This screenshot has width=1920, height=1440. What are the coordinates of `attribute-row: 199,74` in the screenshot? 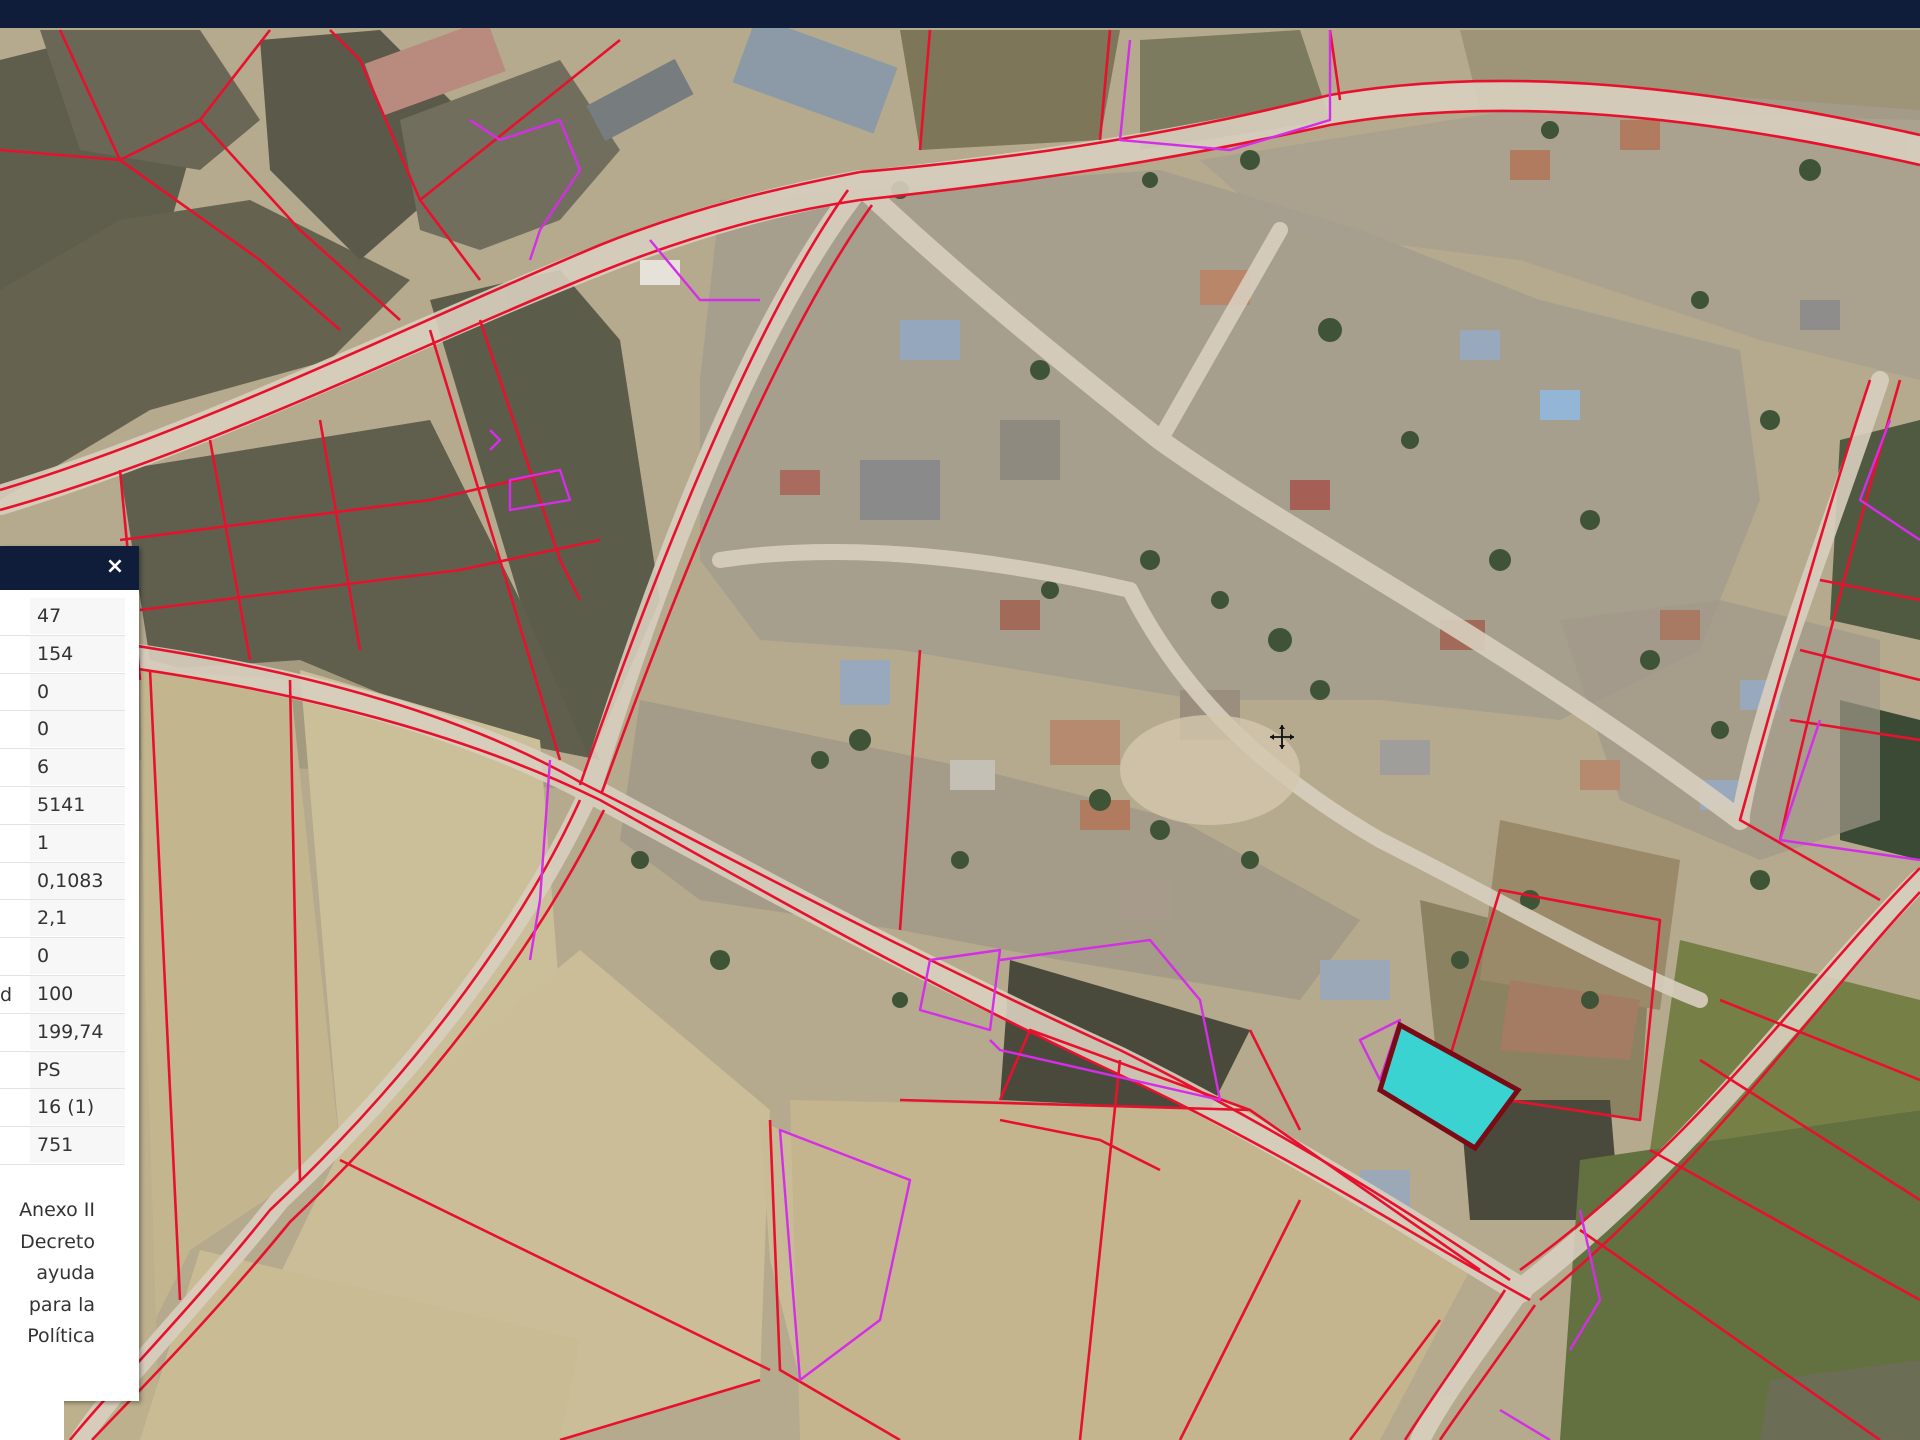 It's located at (62, 1032).